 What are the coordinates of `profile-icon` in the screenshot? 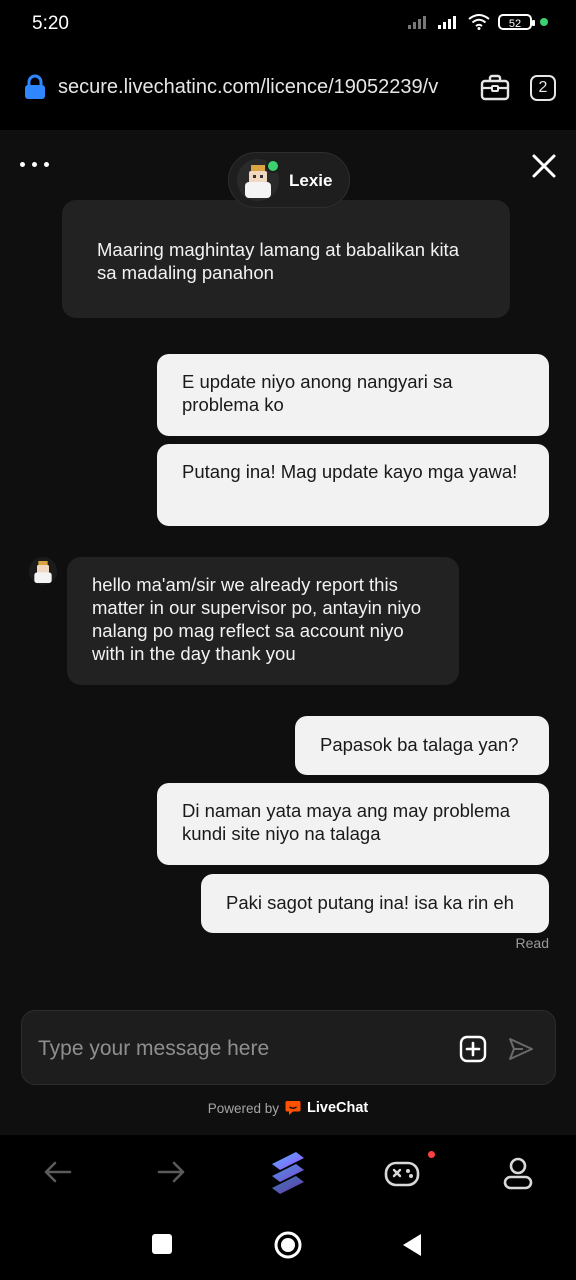 It's located at (518, 1173).